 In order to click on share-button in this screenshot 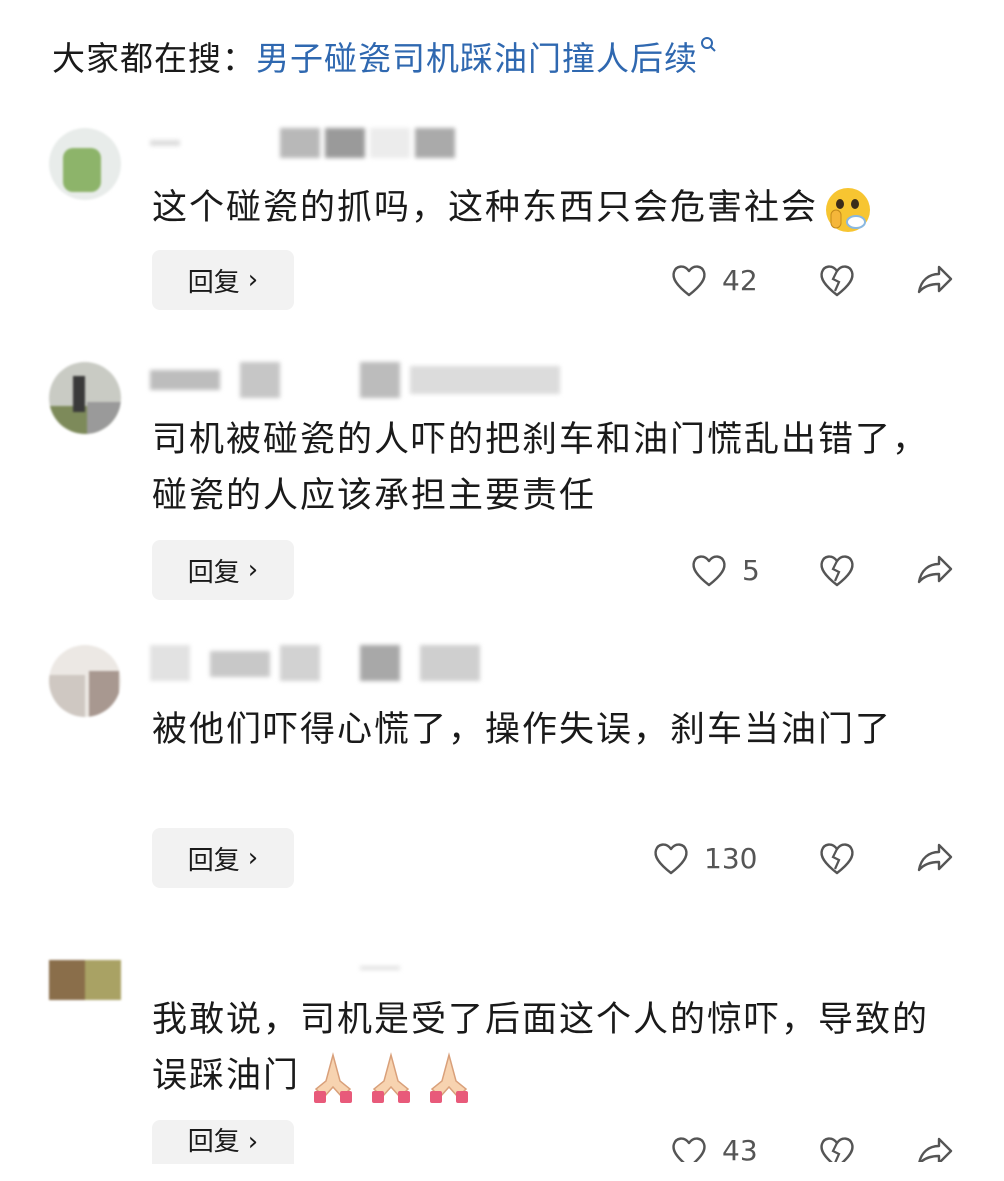, I will do `click(936, 1148)`.